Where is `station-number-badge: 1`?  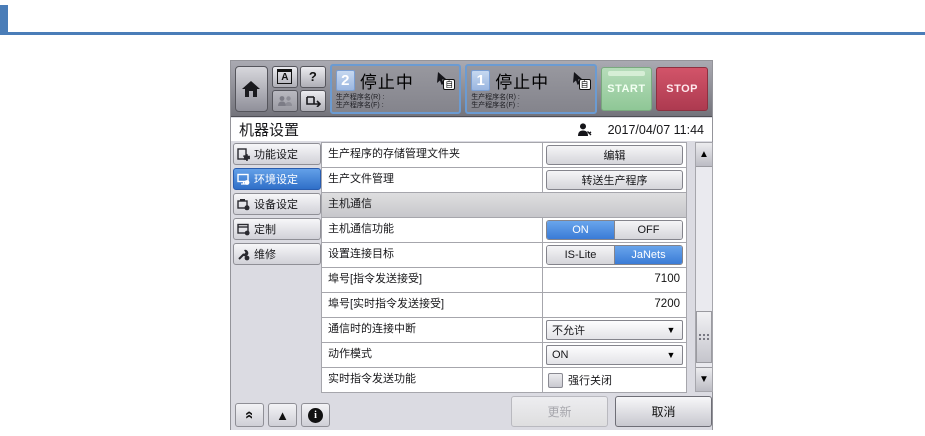
station-number-badge: 1 is located at coordinates (481, 80).